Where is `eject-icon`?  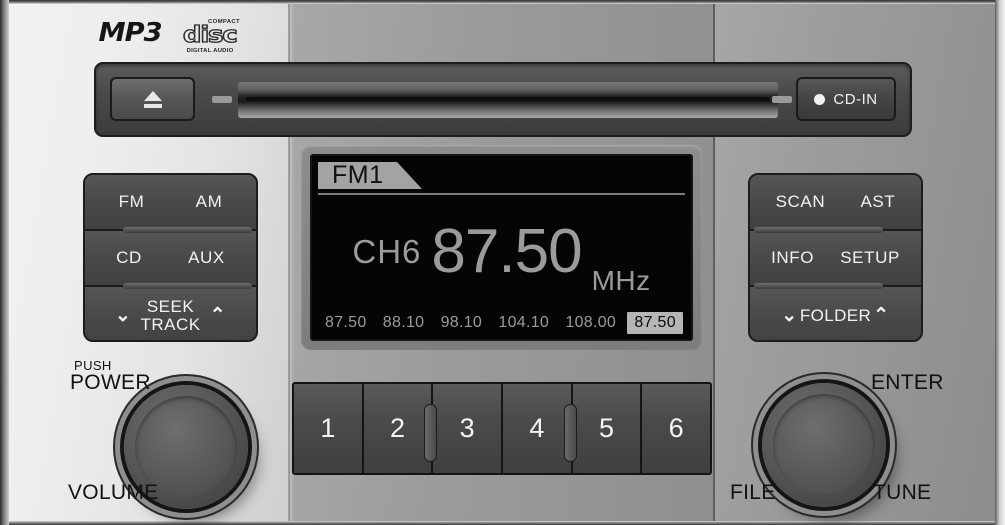
eject-icon is located at coordinates (152, 99).